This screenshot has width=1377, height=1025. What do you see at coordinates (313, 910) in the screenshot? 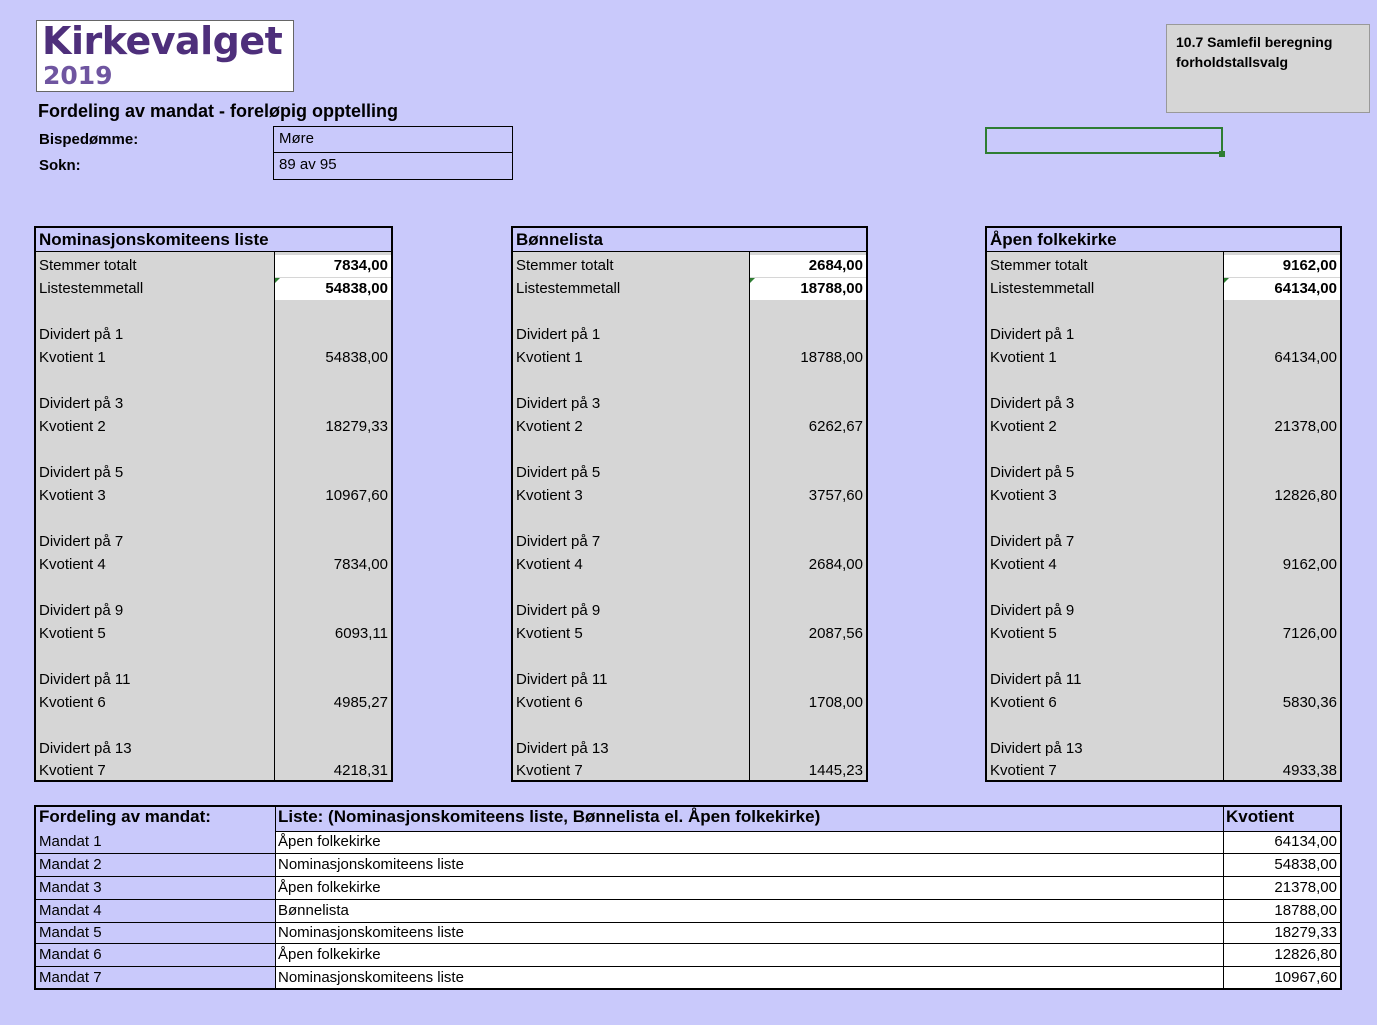
I see `liste-cell: Bønnelista` at bounding box center [313, 910].